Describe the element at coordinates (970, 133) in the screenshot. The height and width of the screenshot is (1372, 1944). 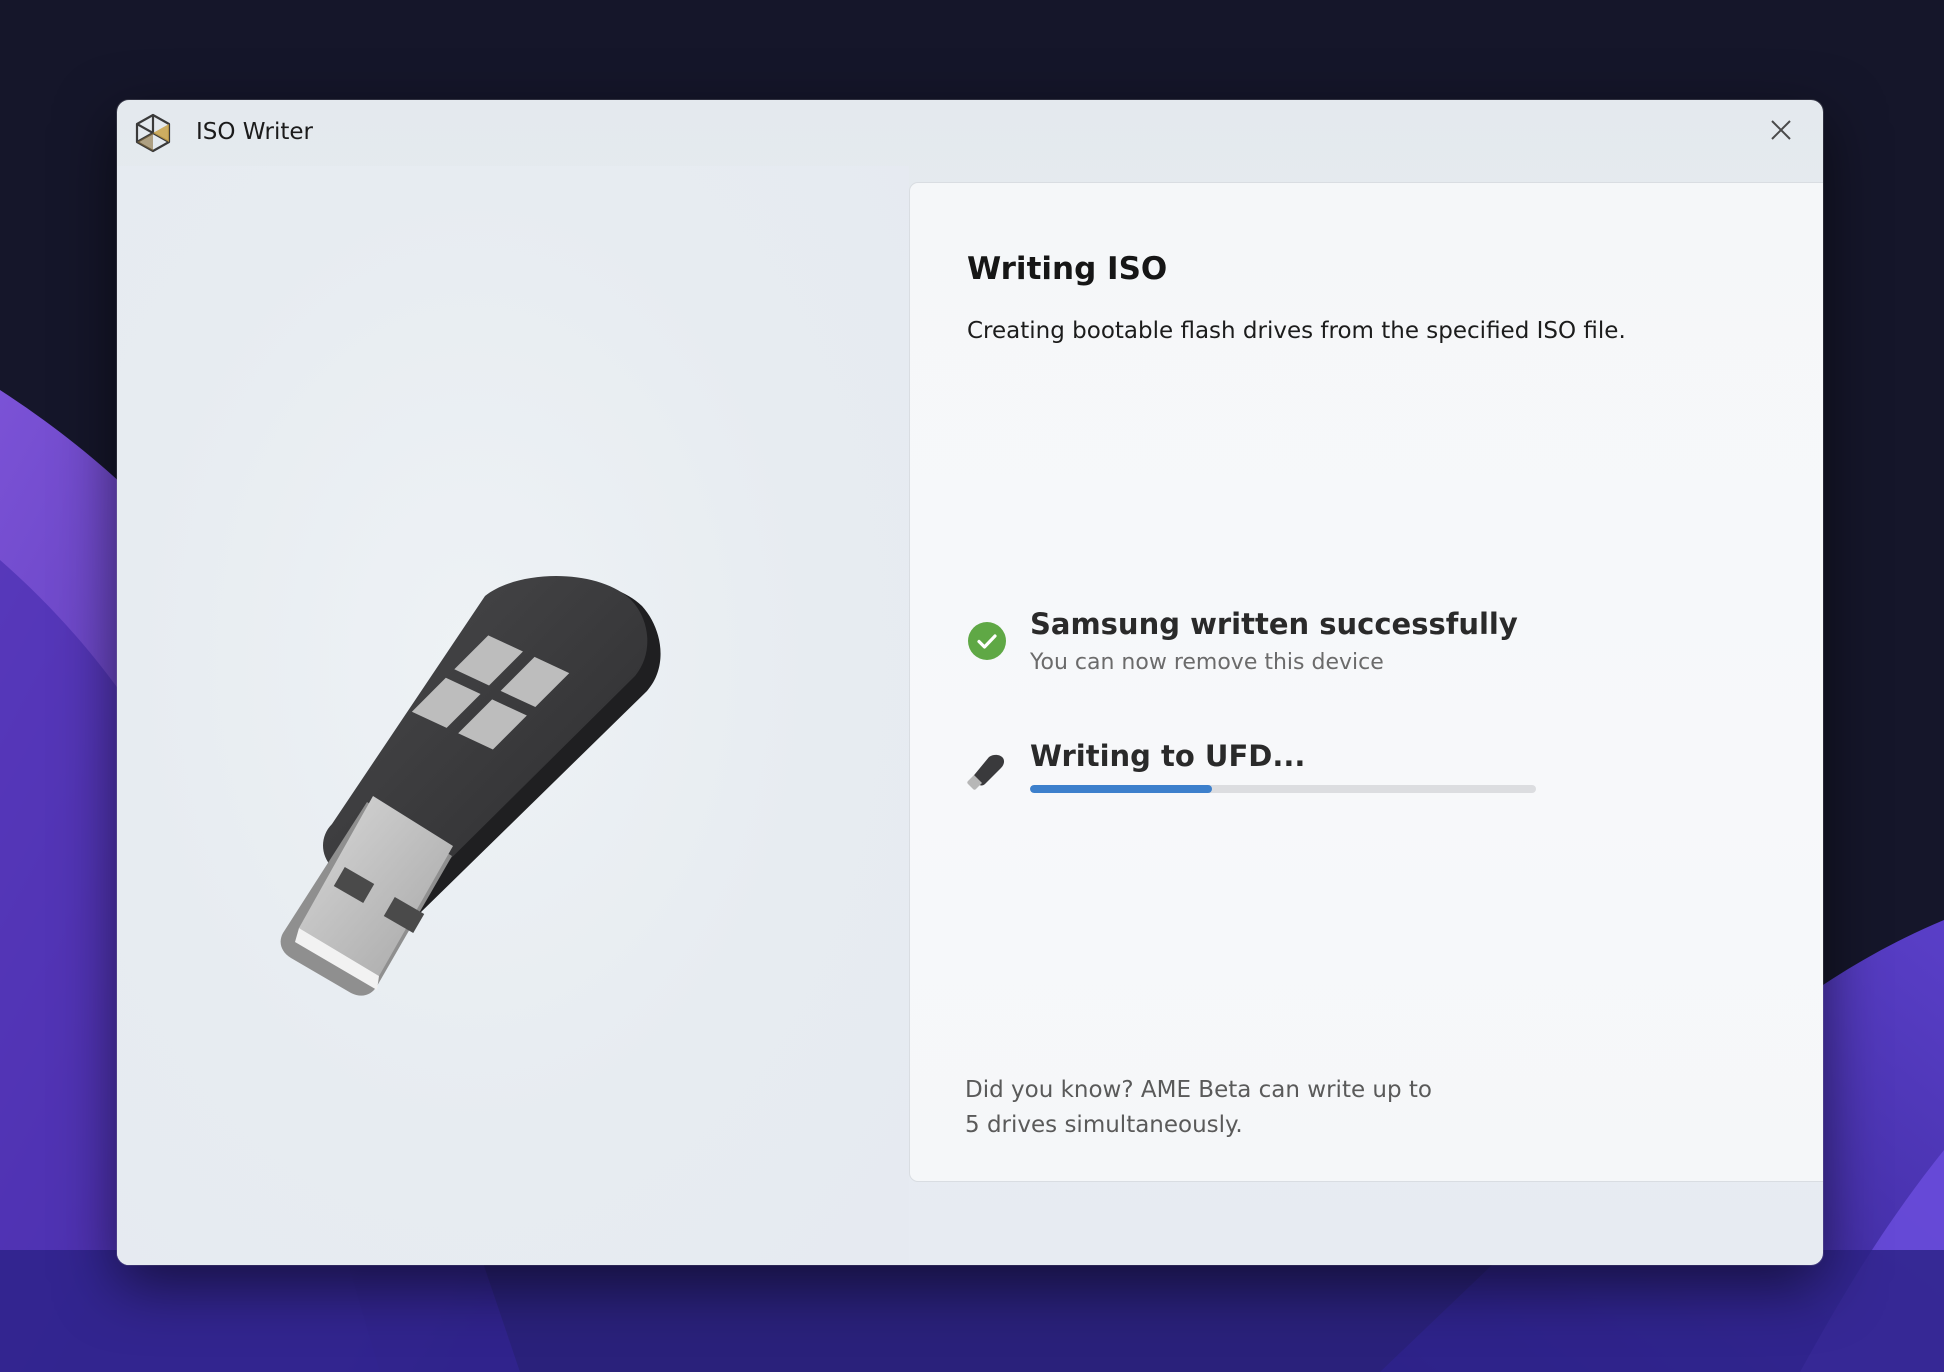
I see `title-bar: ISO Writer` at that location.